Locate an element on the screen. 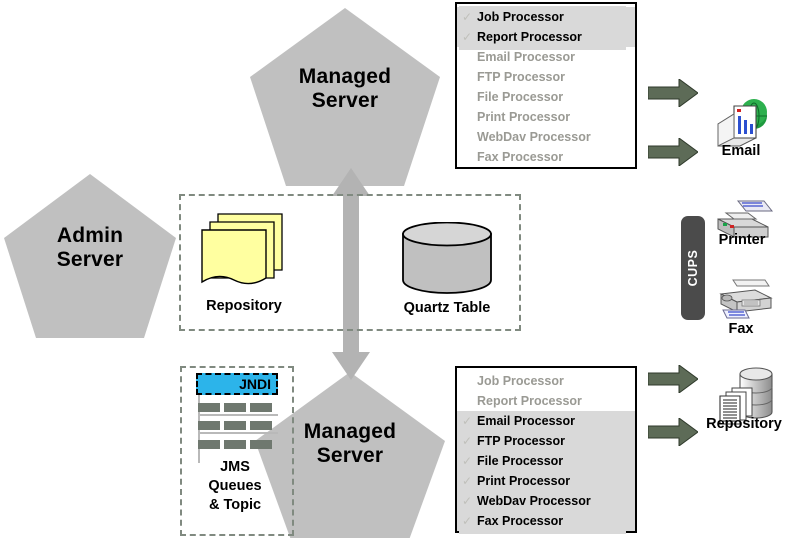 The height and width of the screenshot is (538, 791). processor-row: ✓ Print Processor is located at coordinates (546, 481).